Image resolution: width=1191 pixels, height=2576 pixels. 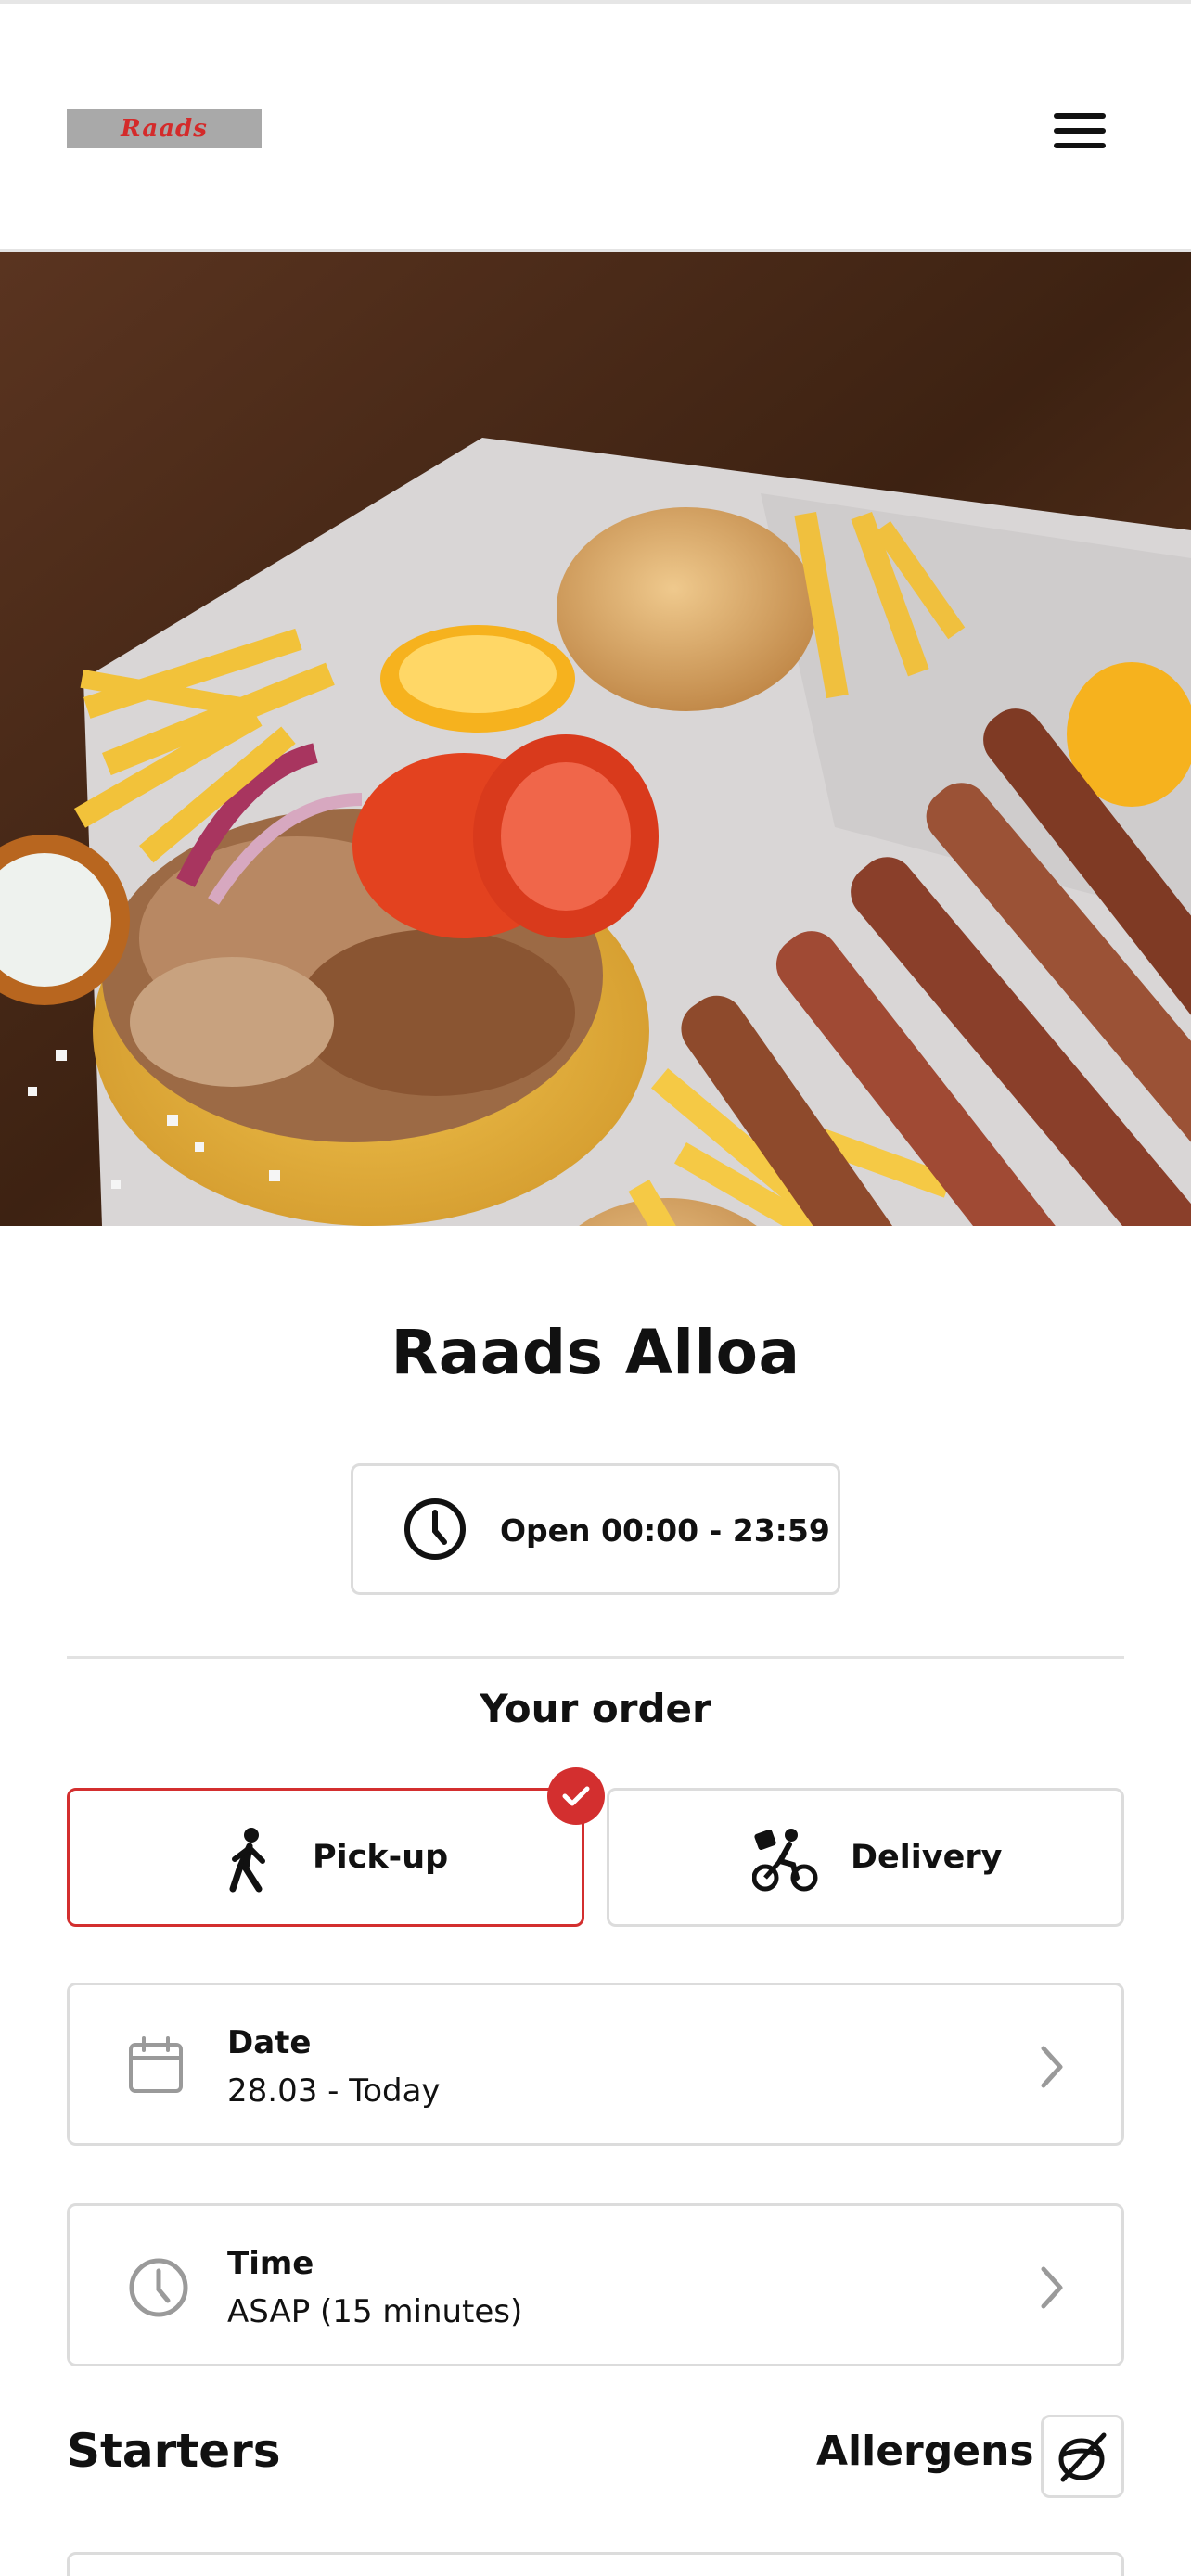 What do you see at coordinates (270, 2263) in the screenshot?
I see `time-label: Time` at bounding box center [270, 2263].